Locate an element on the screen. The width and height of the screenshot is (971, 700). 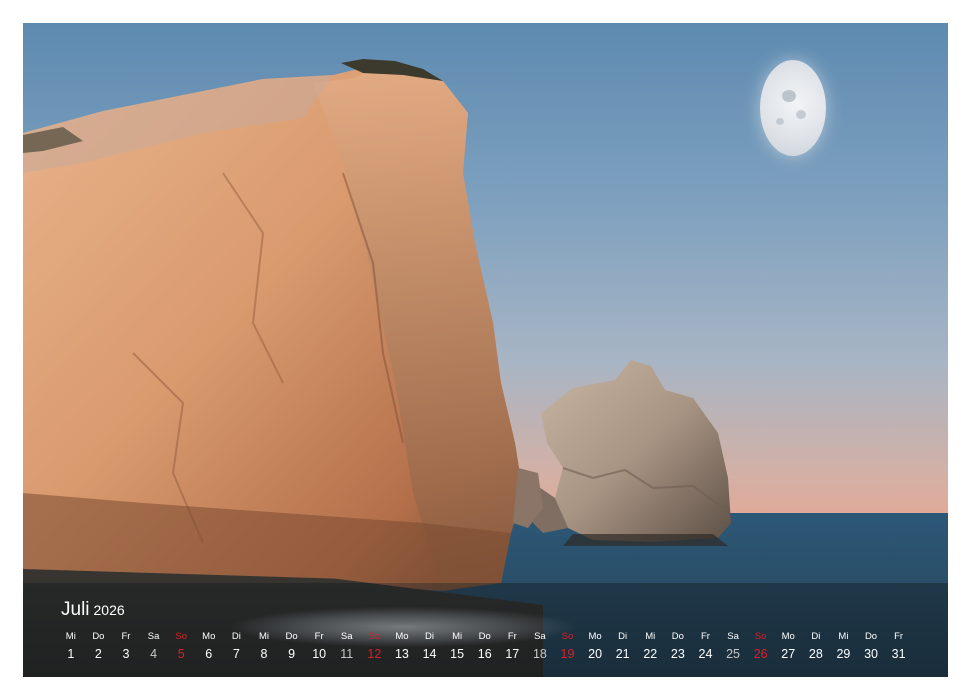
calendar-day: Do 16 is located at coordinates (485, 650).